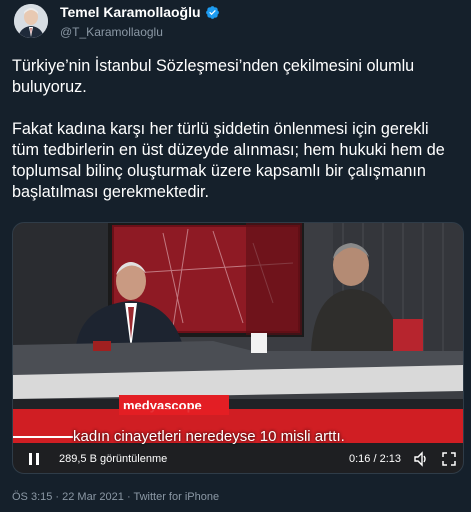  Describe the element at coordinates (212, 12) in the screenshot. I see `verified-badge-icon` at that location.